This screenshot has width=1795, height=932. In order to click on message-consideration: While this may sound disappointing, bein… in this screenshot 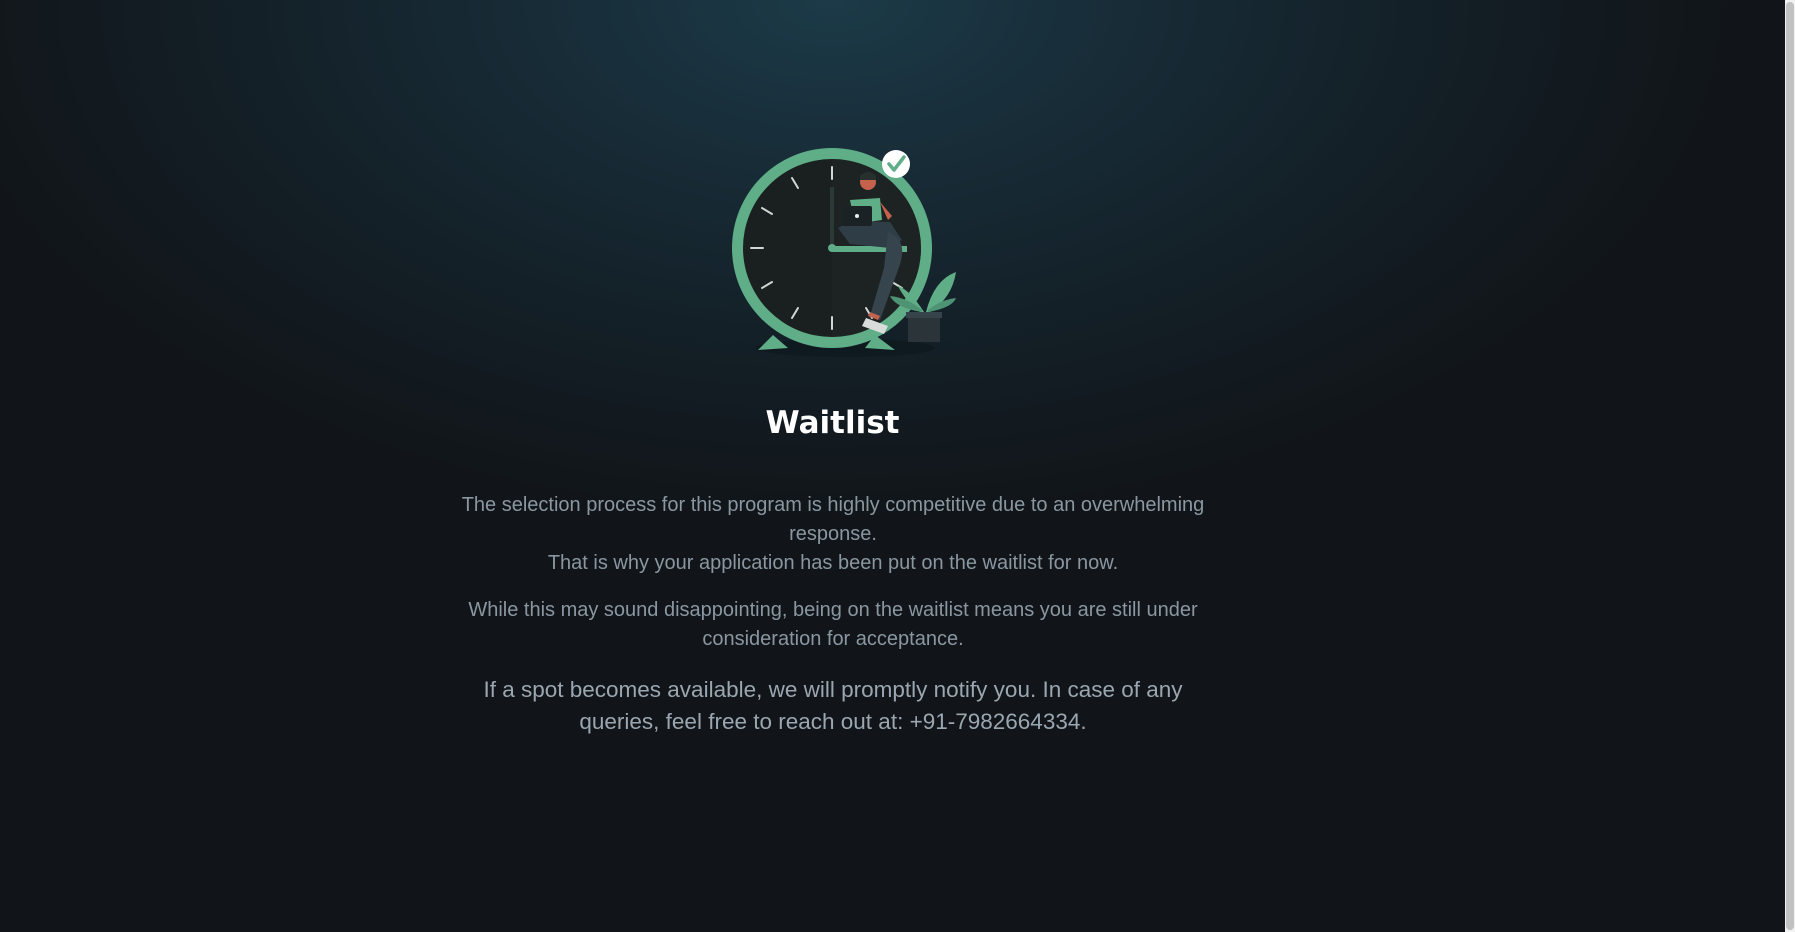, I will do `click(833, 624)`.